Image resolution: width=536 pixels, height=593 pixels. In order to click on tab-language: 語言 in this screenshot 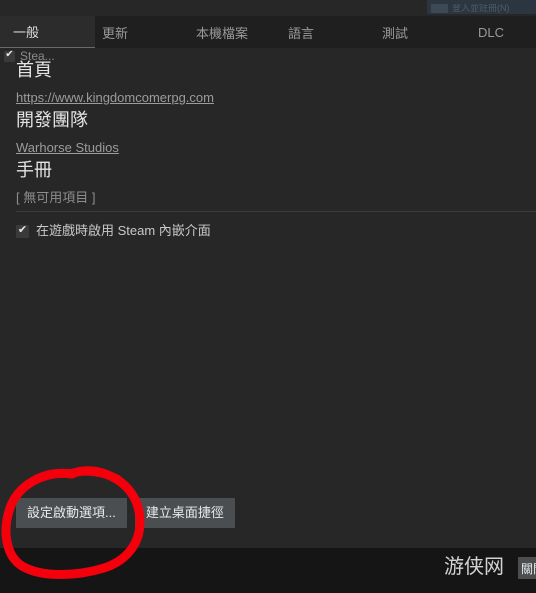, I will do `click(328, 32)`.